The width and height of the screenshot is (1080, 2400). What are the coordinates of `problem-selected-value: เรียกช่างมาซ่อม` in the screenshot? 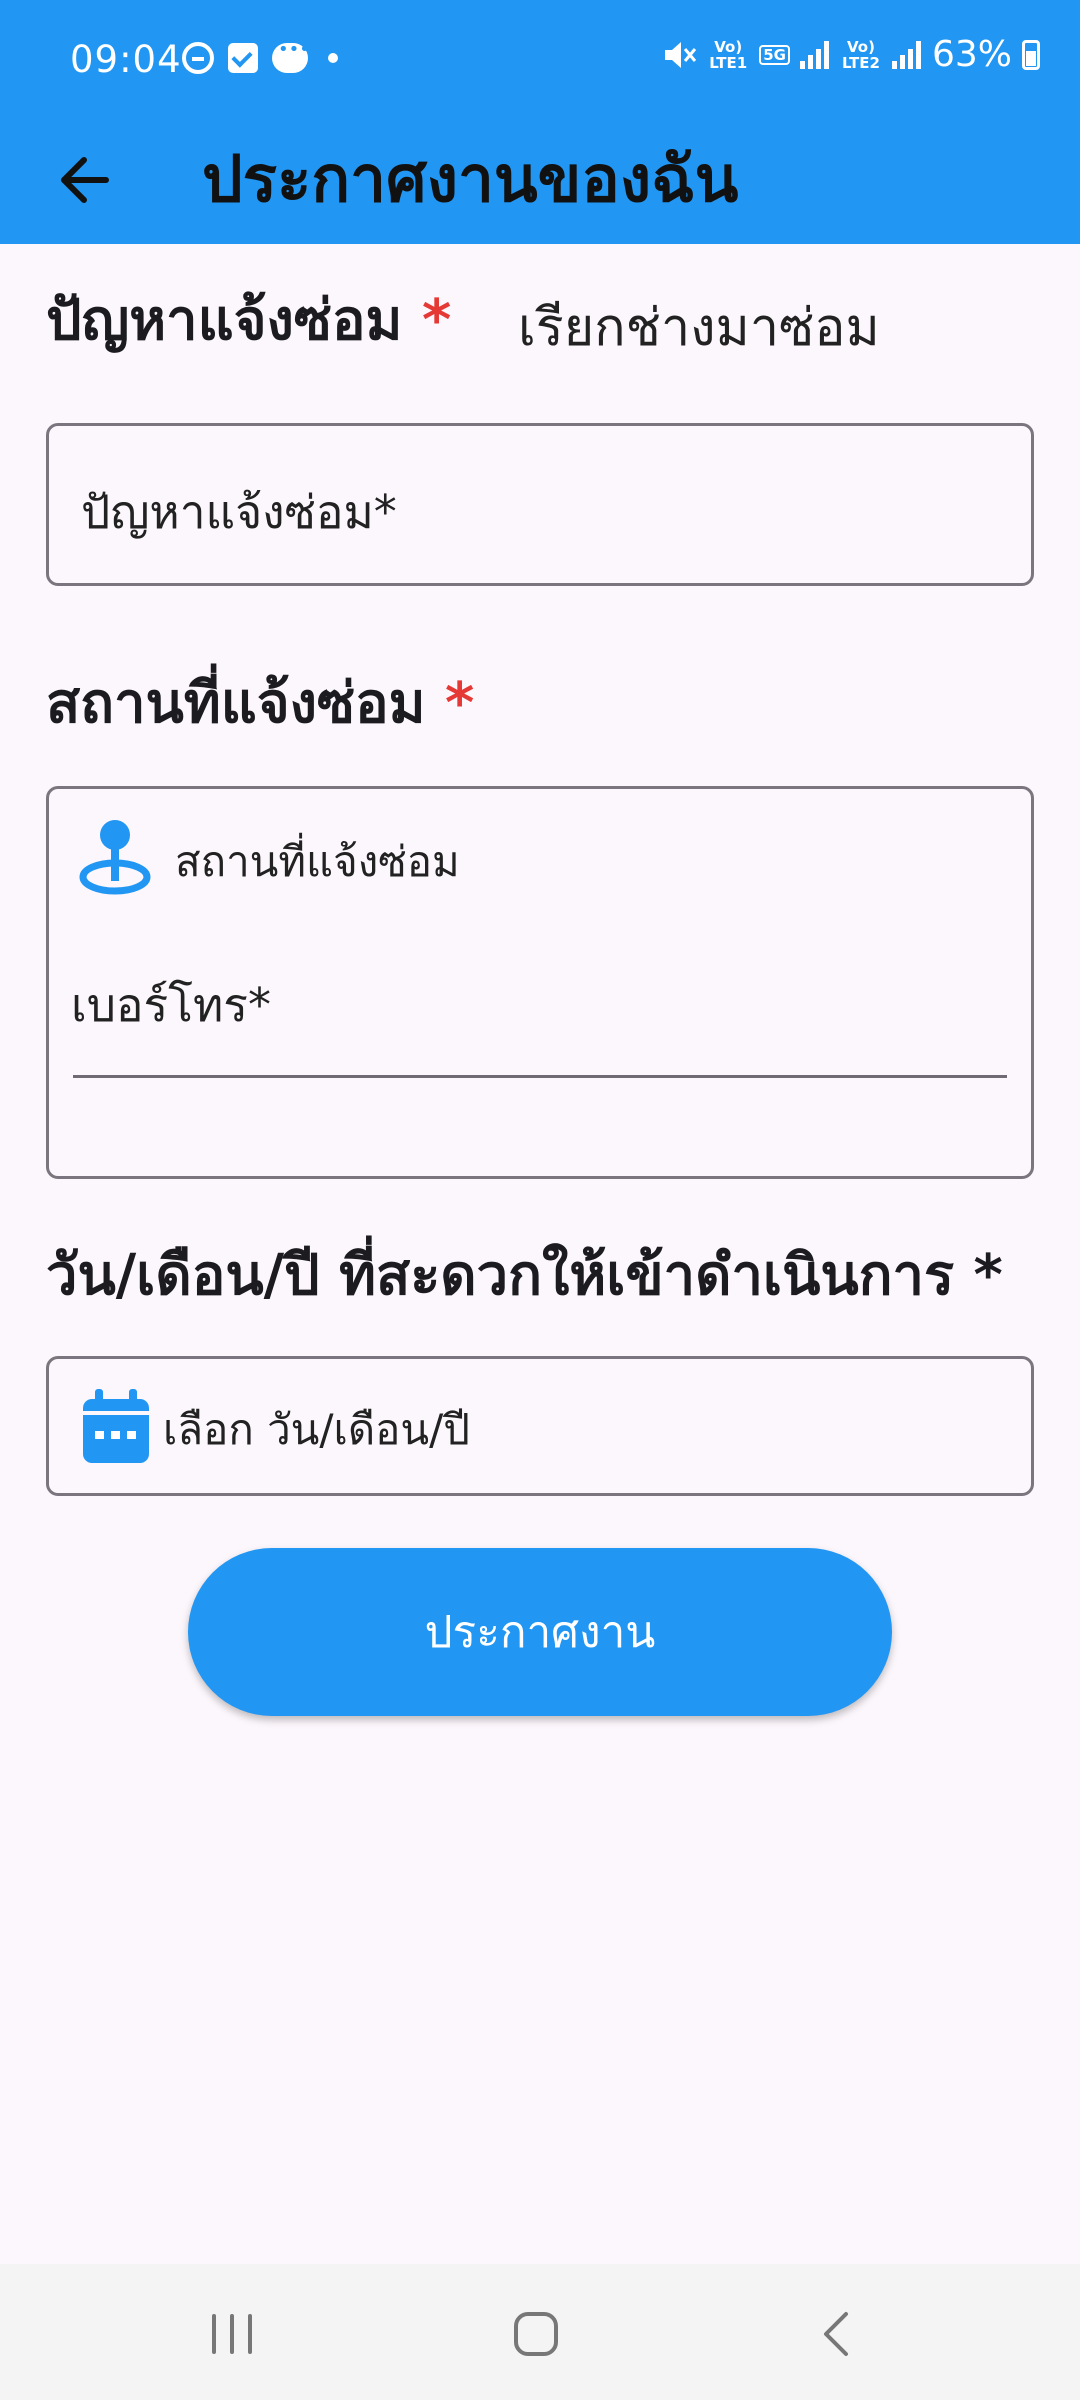 It's located at (699, 328).